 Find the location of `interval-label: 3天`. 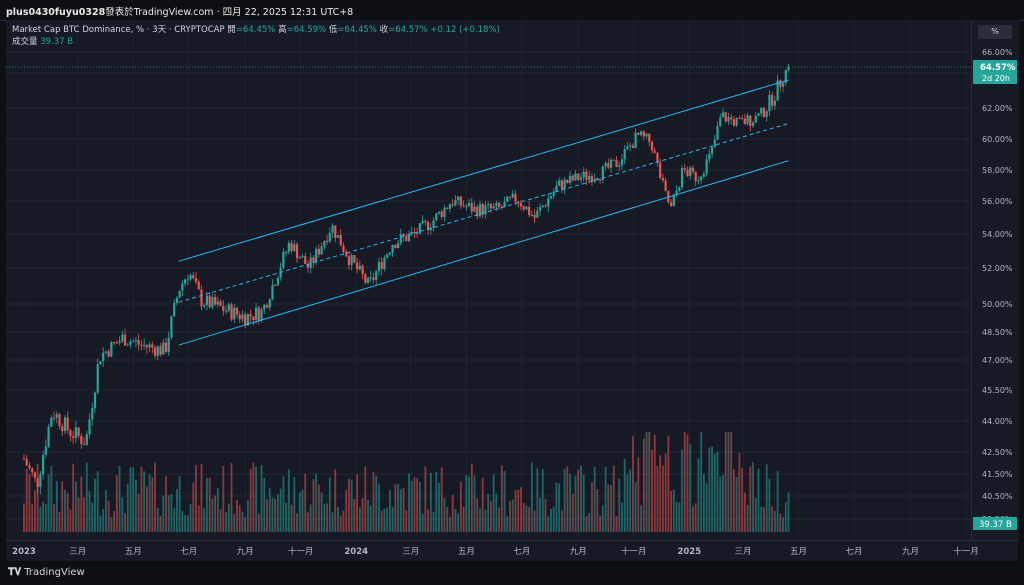

interval-label: 3天 is located at coordinates (159, 30).